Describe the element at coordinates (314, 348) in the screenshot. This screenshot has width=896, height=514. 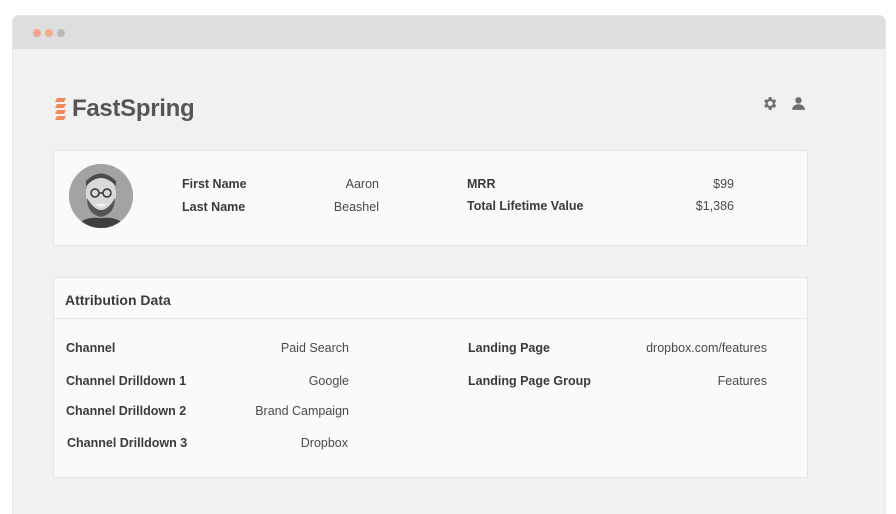
I see `channel-value: Paid Search` at that location.